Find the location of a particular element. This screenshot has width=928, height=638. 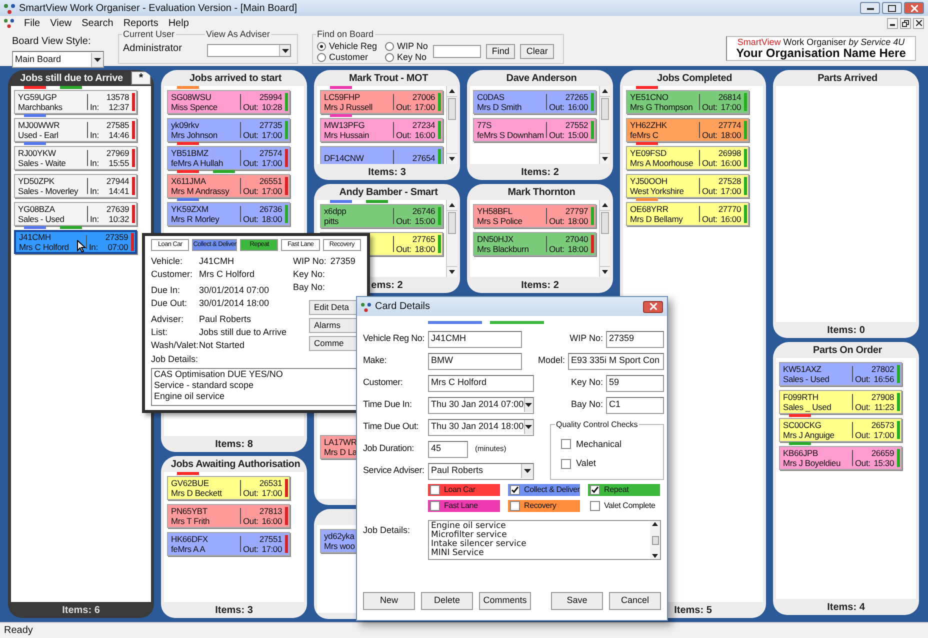

job-card: J41CMH Mrs C Holford 27359 In: 07:00 is located at coordinates (75, 242).